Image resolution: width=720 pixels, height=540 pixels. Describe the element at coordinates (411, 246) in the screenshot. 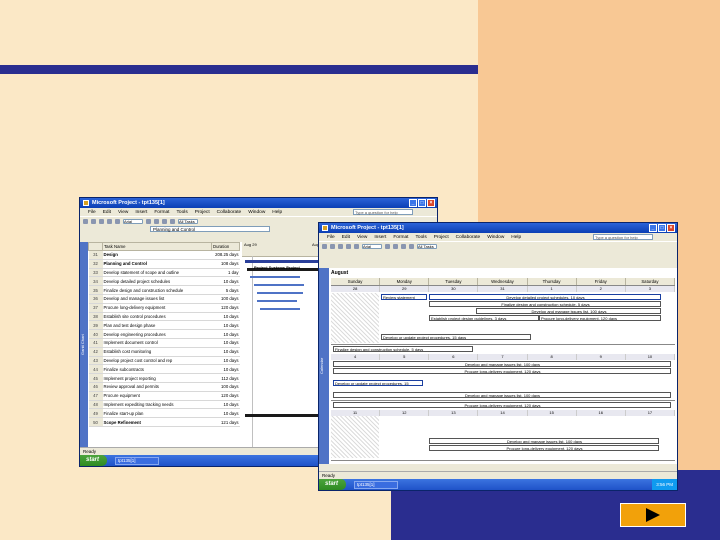

I see `align-icon` at that location.